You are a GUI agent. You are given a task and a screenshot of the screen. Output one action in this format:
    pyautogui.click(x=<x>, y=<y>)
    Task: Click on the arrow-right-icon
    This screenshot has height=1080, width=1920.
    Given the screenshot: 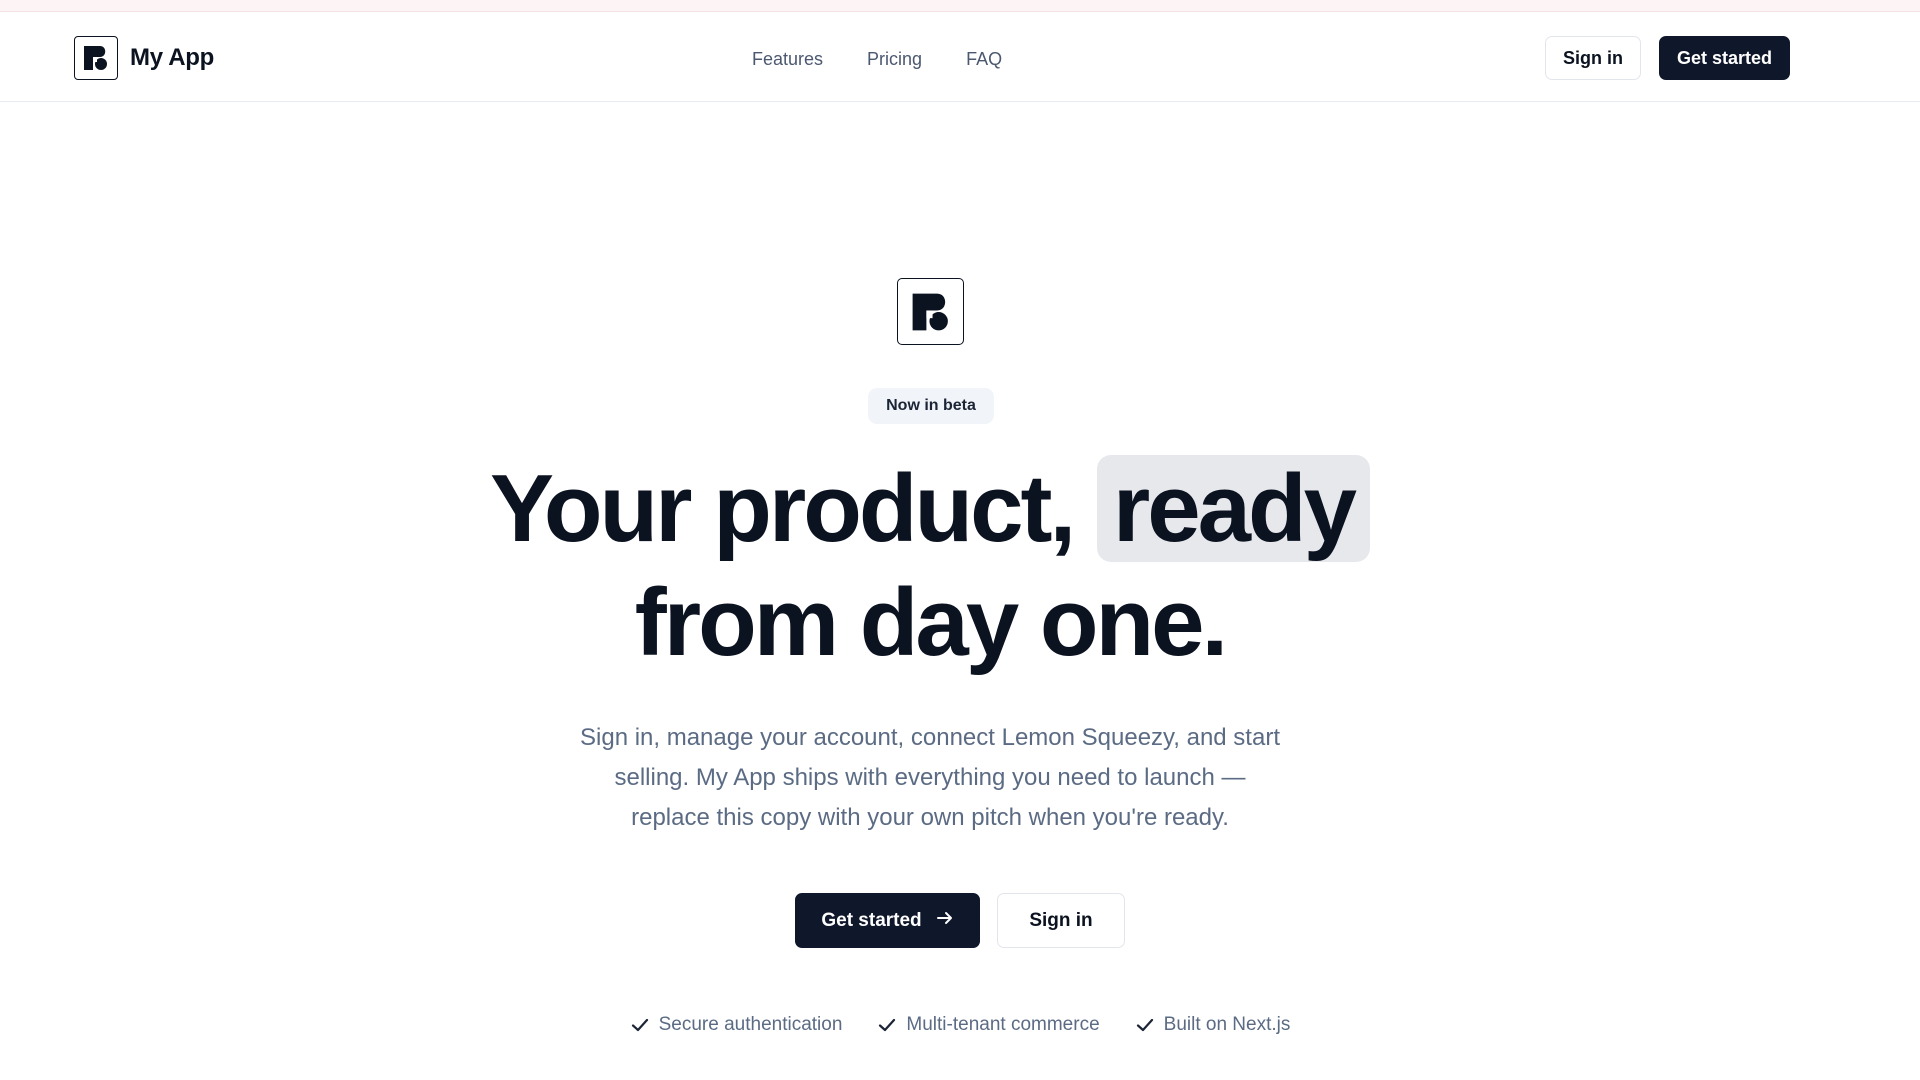 What is the action you would take?
    pyautogui.click(x=945, y=921)
    